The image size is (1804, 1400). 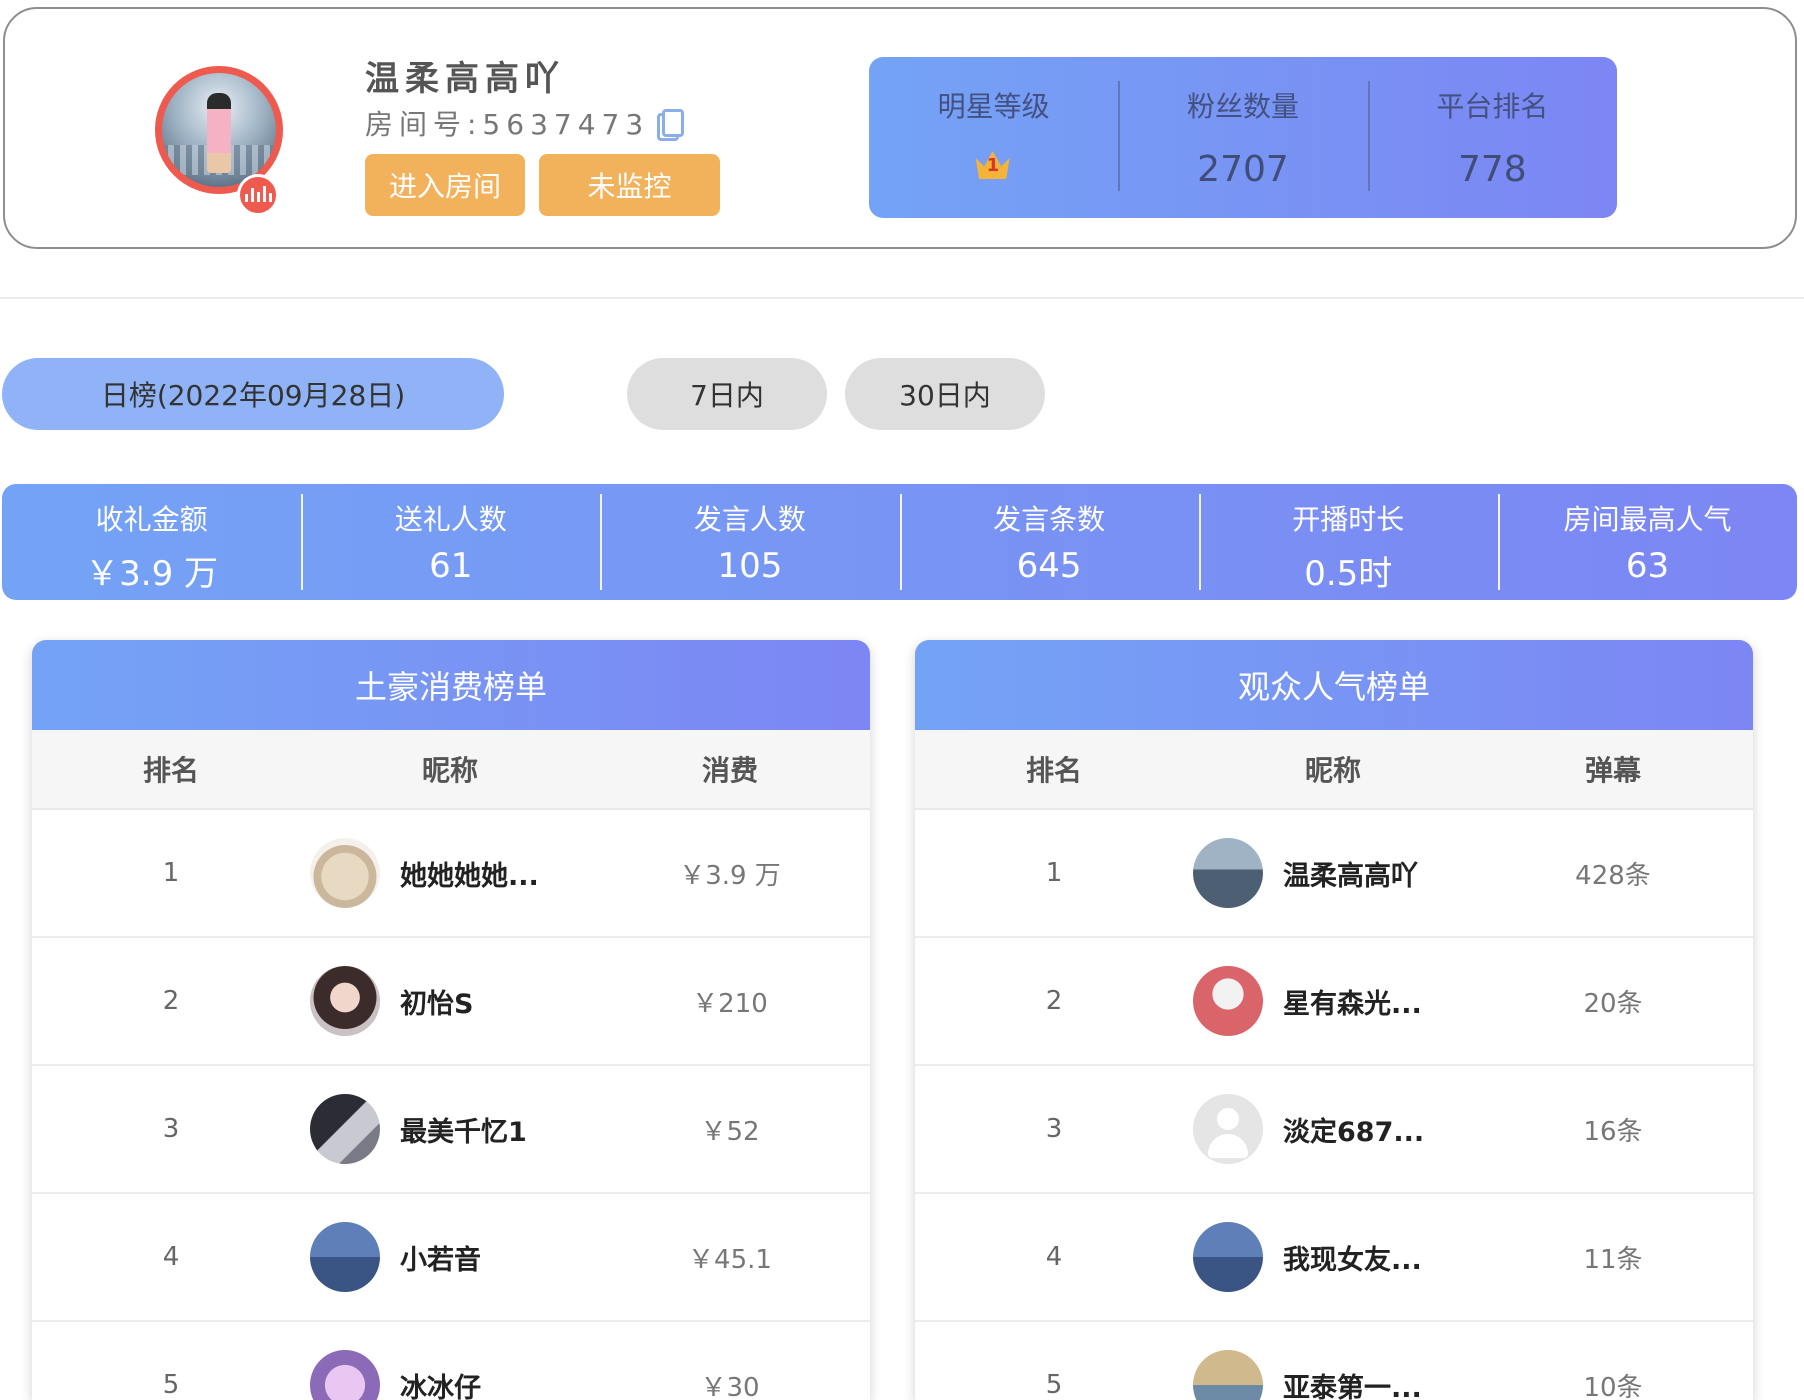 I want to click on header-spend: 消费, so click(x=730, y=769).